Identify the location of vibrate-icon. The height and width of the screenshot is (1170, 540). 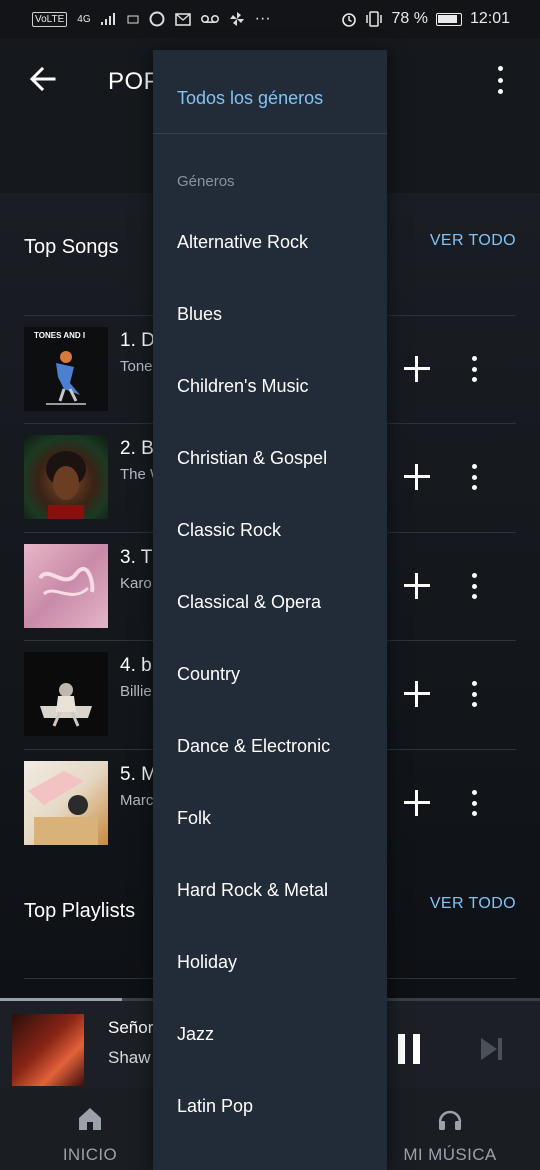
(374, 19).